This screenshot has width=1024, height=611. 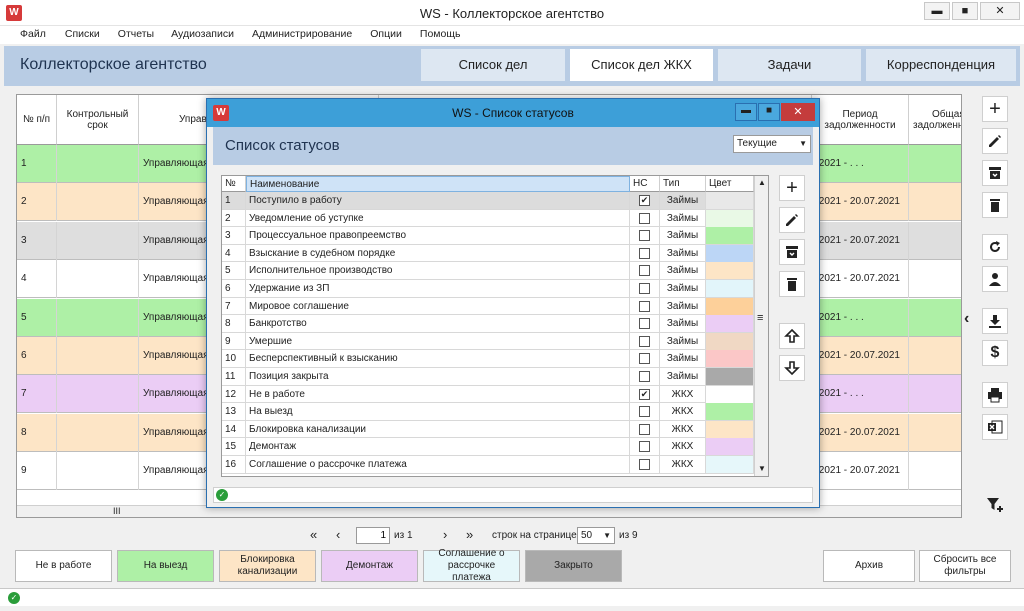 What do you see at coordinates (445, 536) in the screenshot?
I see `next-page-button: ›` at bounding box center [445, 536].